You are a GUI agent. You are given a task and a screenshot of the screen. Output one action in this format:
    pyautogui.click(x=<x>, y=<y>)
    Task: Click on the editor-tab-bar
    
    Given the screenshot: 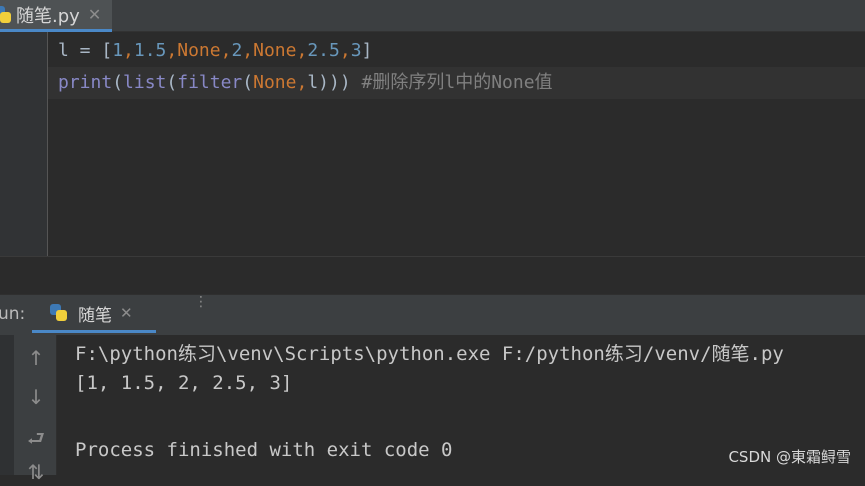 What is the action you would take?
    pyautogui.click(x=432, y=16)
    